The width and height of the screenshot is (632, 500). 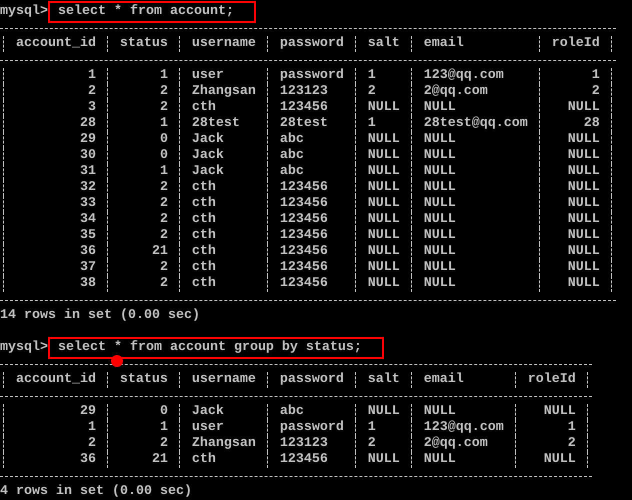 What do you see at coordinates (303, 124) in the screenshot?
I see `table-cell-text: 28test` at bounding box center [303, 124].